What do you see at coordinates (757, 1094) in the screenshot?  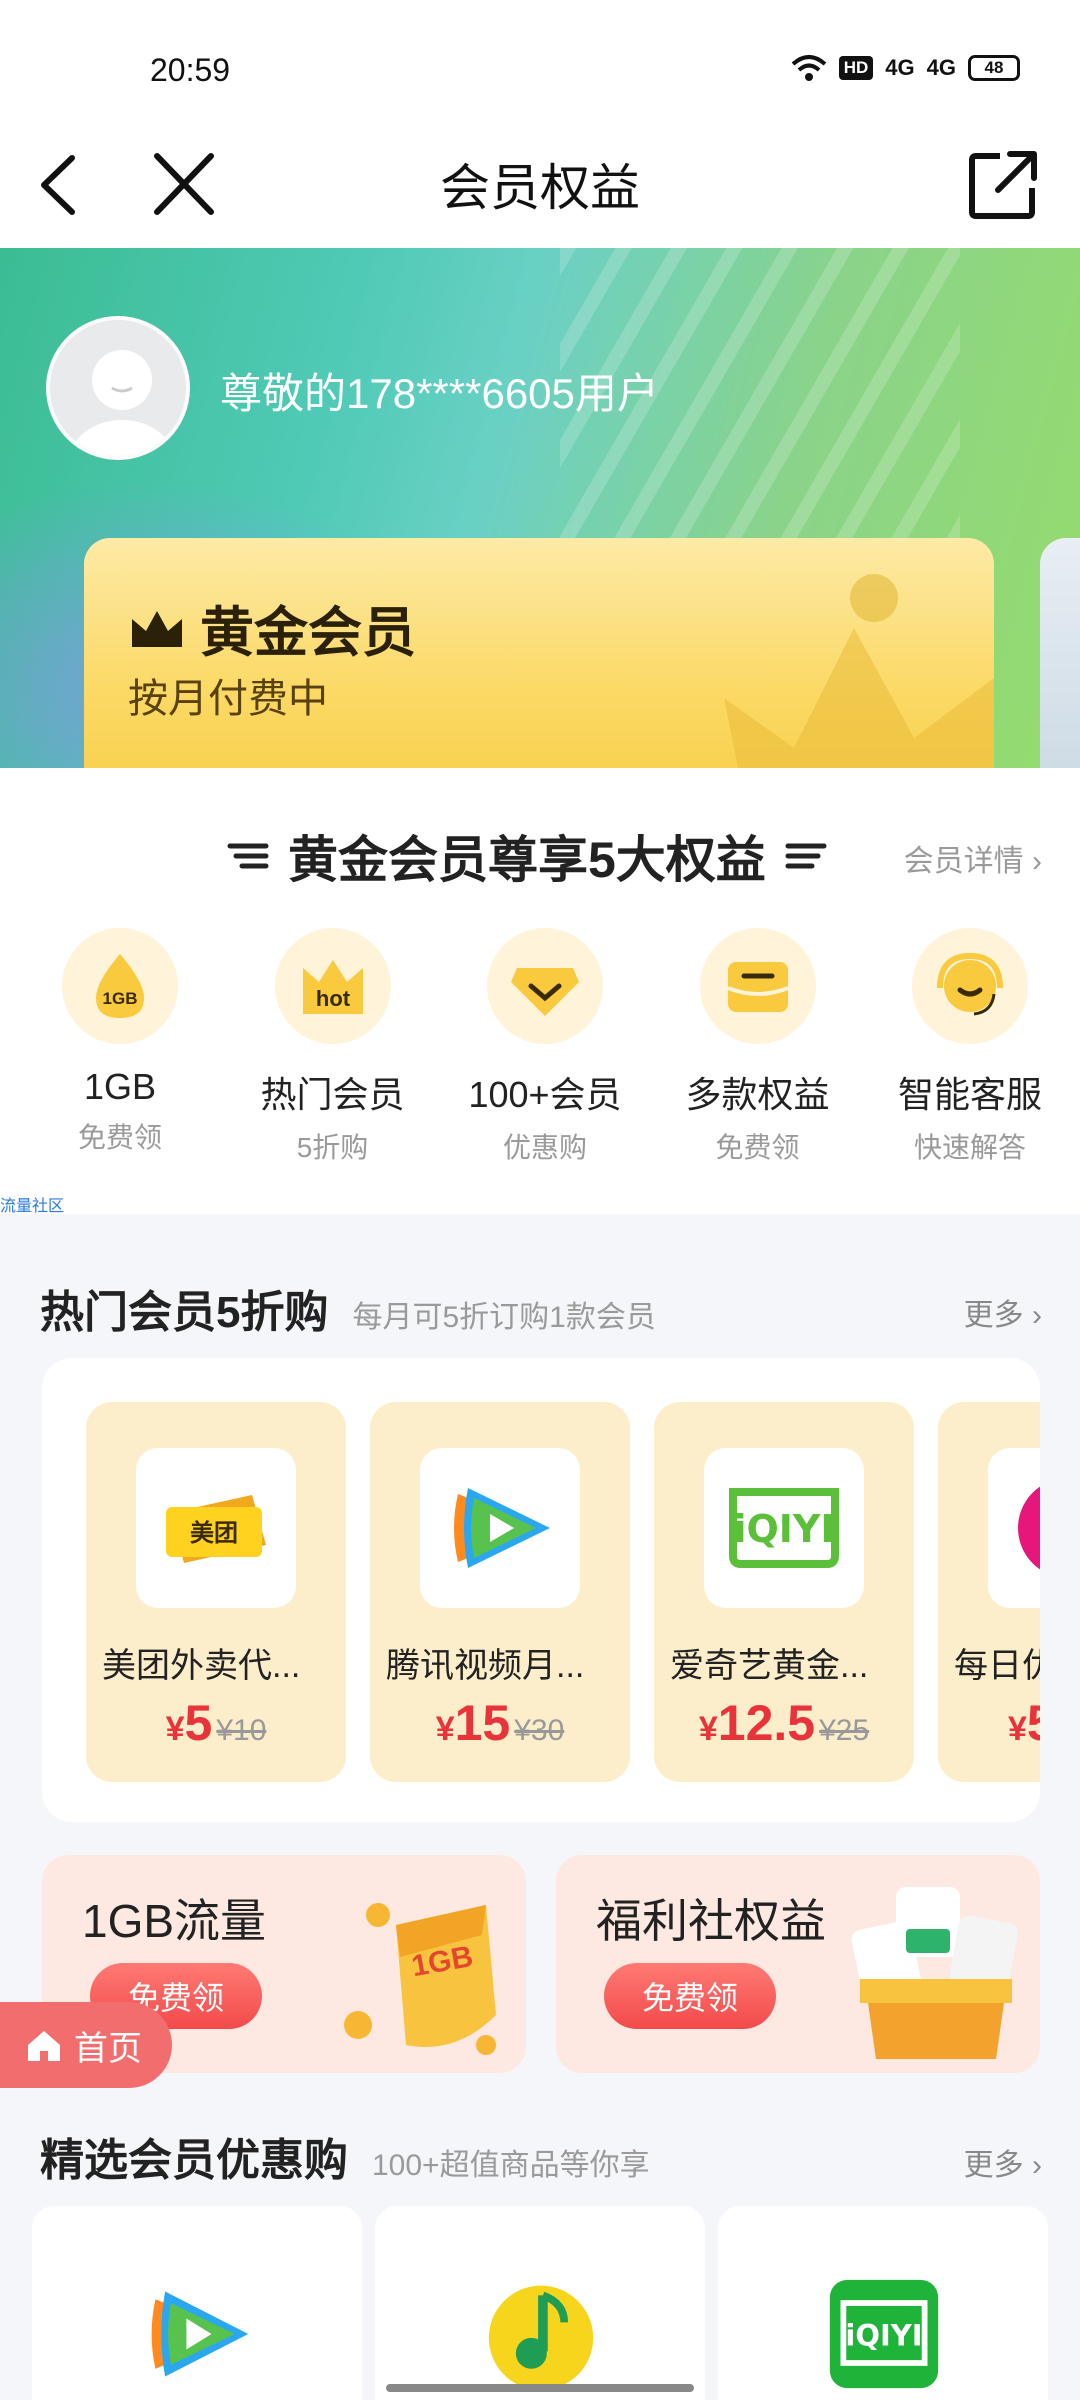 I see `benefit-title: 多款权益` at bounding box center [757, 1094].